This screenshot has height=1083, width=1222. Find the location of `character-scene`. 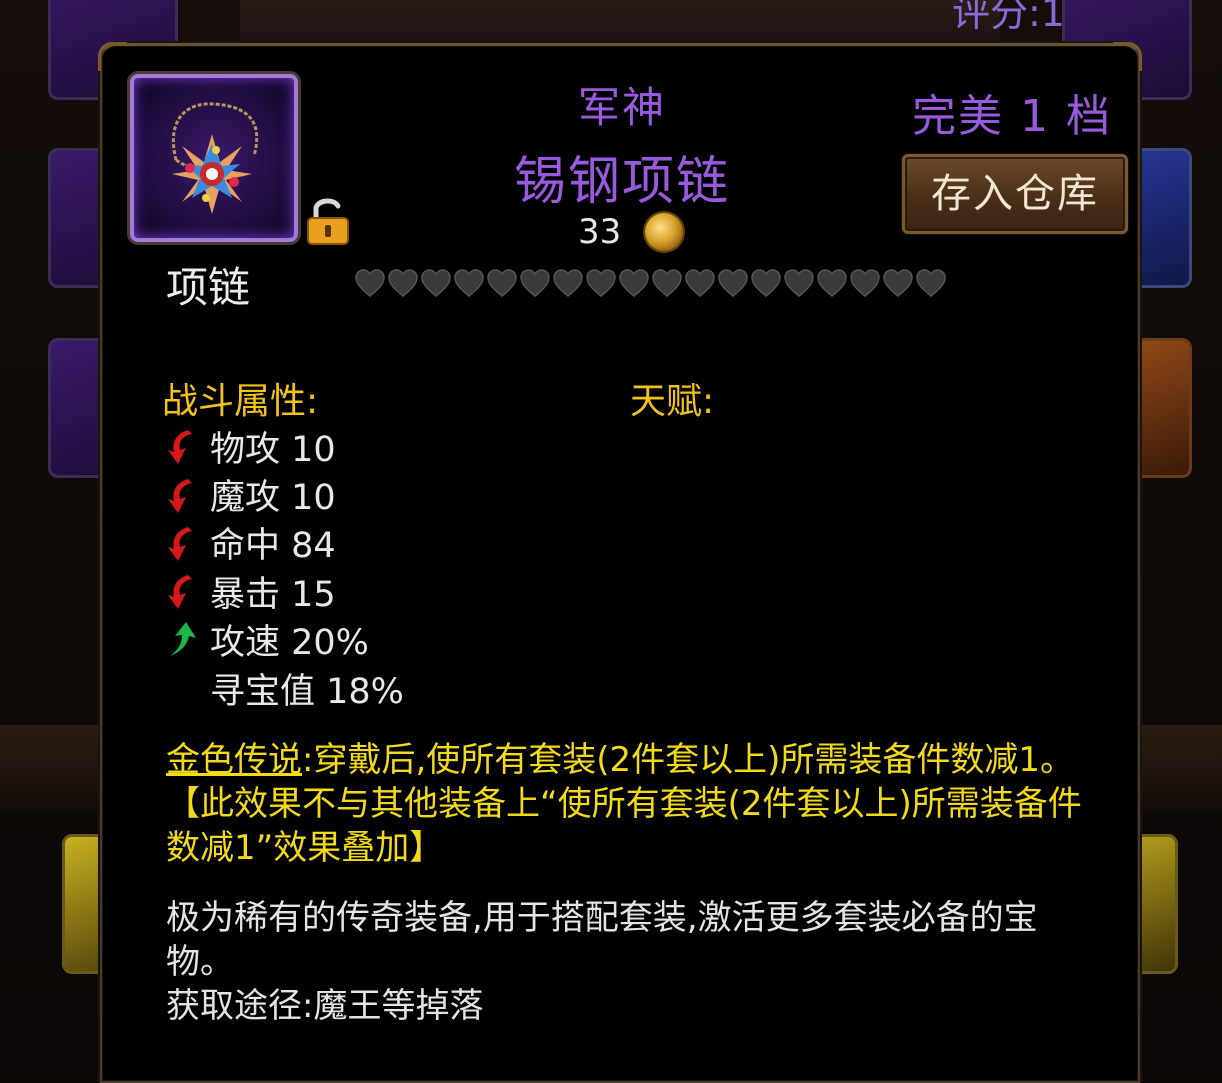

character-scene is located at coordinates (620, 22).